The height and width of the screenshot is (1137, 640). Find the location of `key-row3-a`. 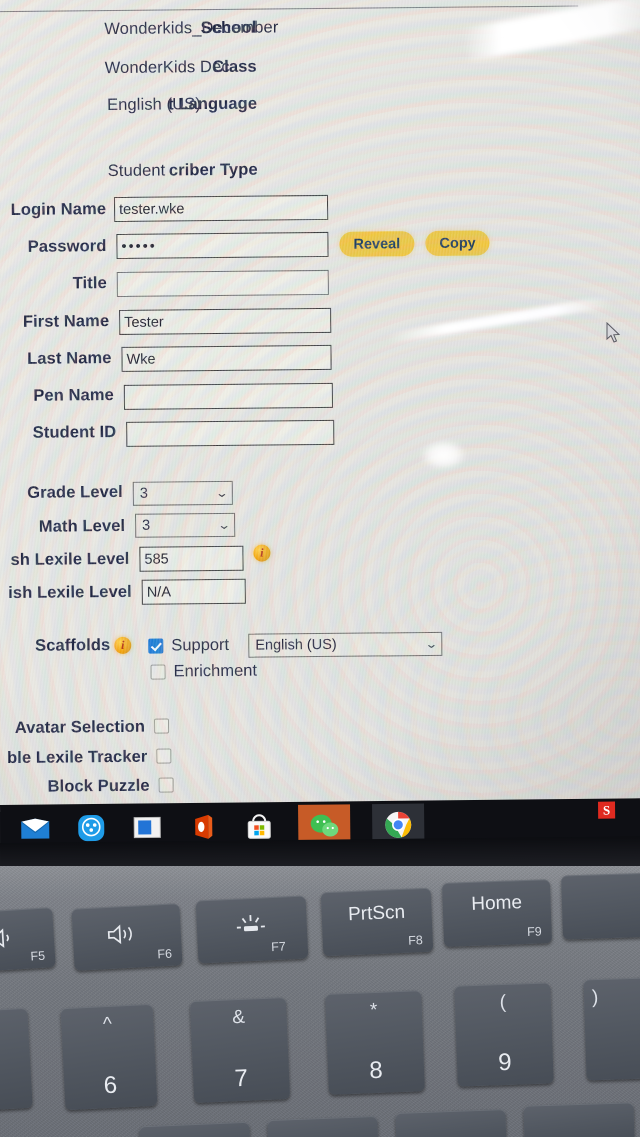

key-row3-a is located at coordinates (195, 1129).